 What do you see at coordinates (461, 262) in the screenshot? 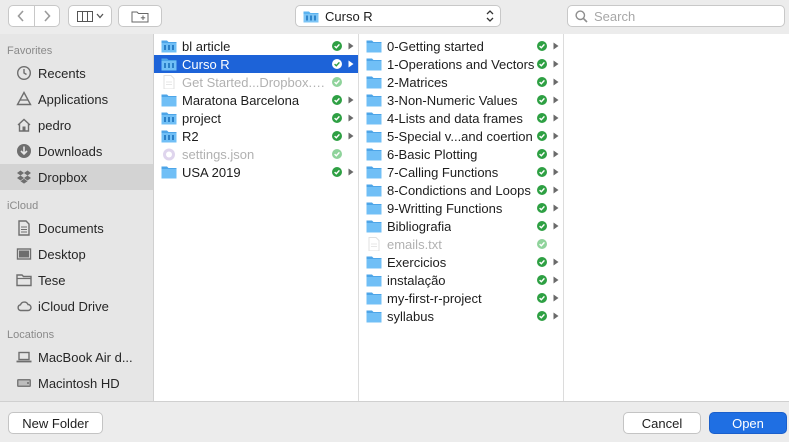
I see `folder-row: Exercicios` at bounding box center [461, 262].